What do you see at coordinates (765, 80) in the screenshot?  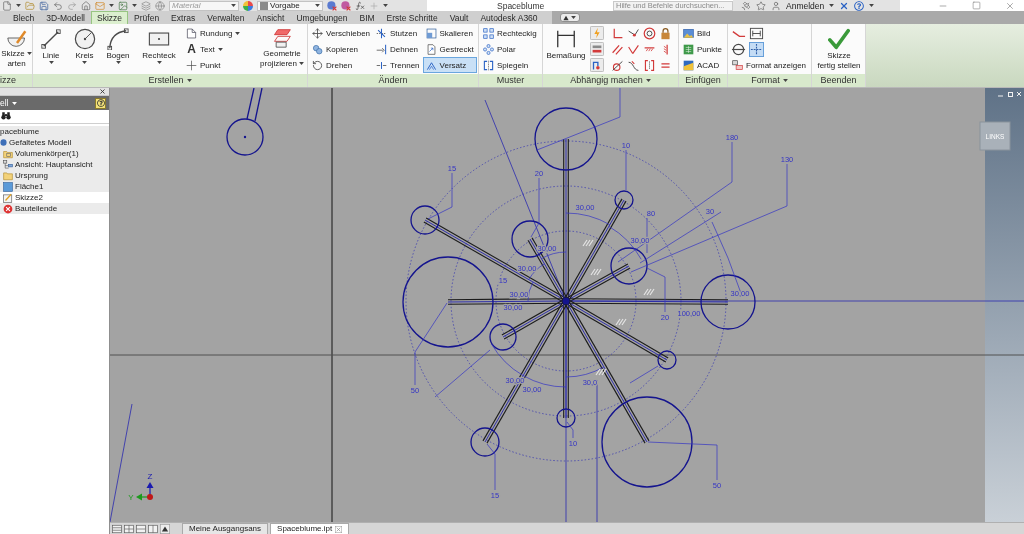 I see `panel-title: Format` at bounding box center [765, 80].